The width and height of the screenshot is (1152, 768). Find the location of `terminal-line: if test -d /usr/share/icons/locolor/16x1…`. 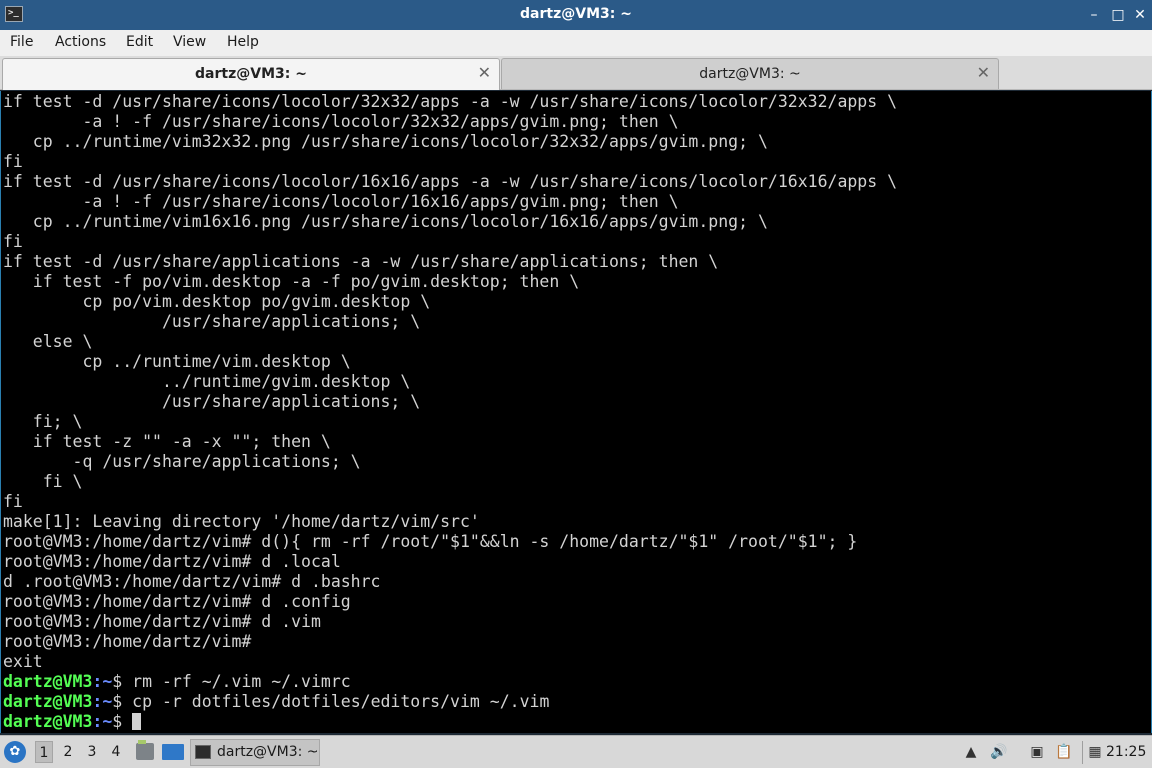

terminal-line: if test -d /usr/share/icons/locolor/16x1… is located at coordinates (450, 181).